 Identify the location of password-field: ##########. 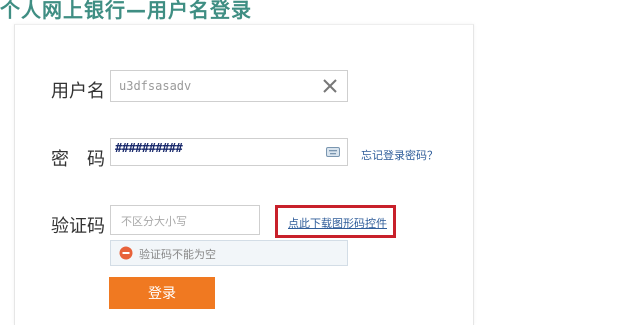
(229, 152).